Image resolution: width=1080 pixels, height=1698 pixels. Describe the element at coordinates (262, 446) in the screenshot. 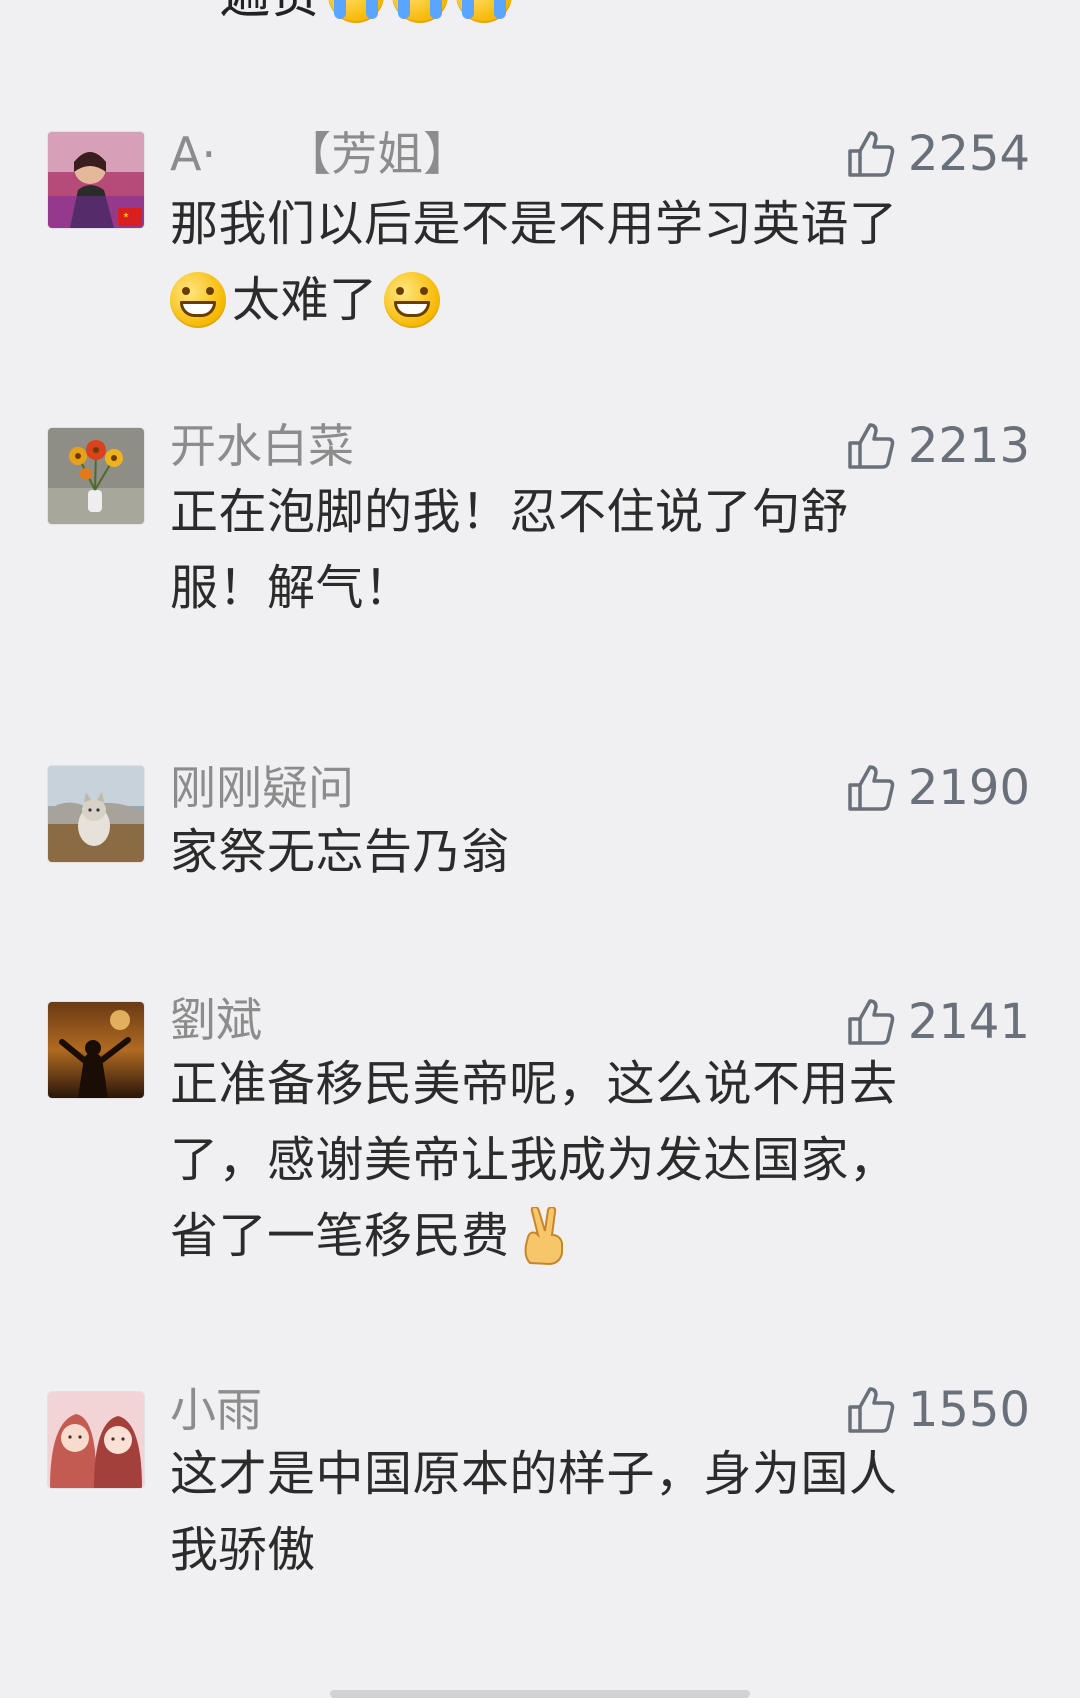

I see `comment-author: 开水白菜` at that location.